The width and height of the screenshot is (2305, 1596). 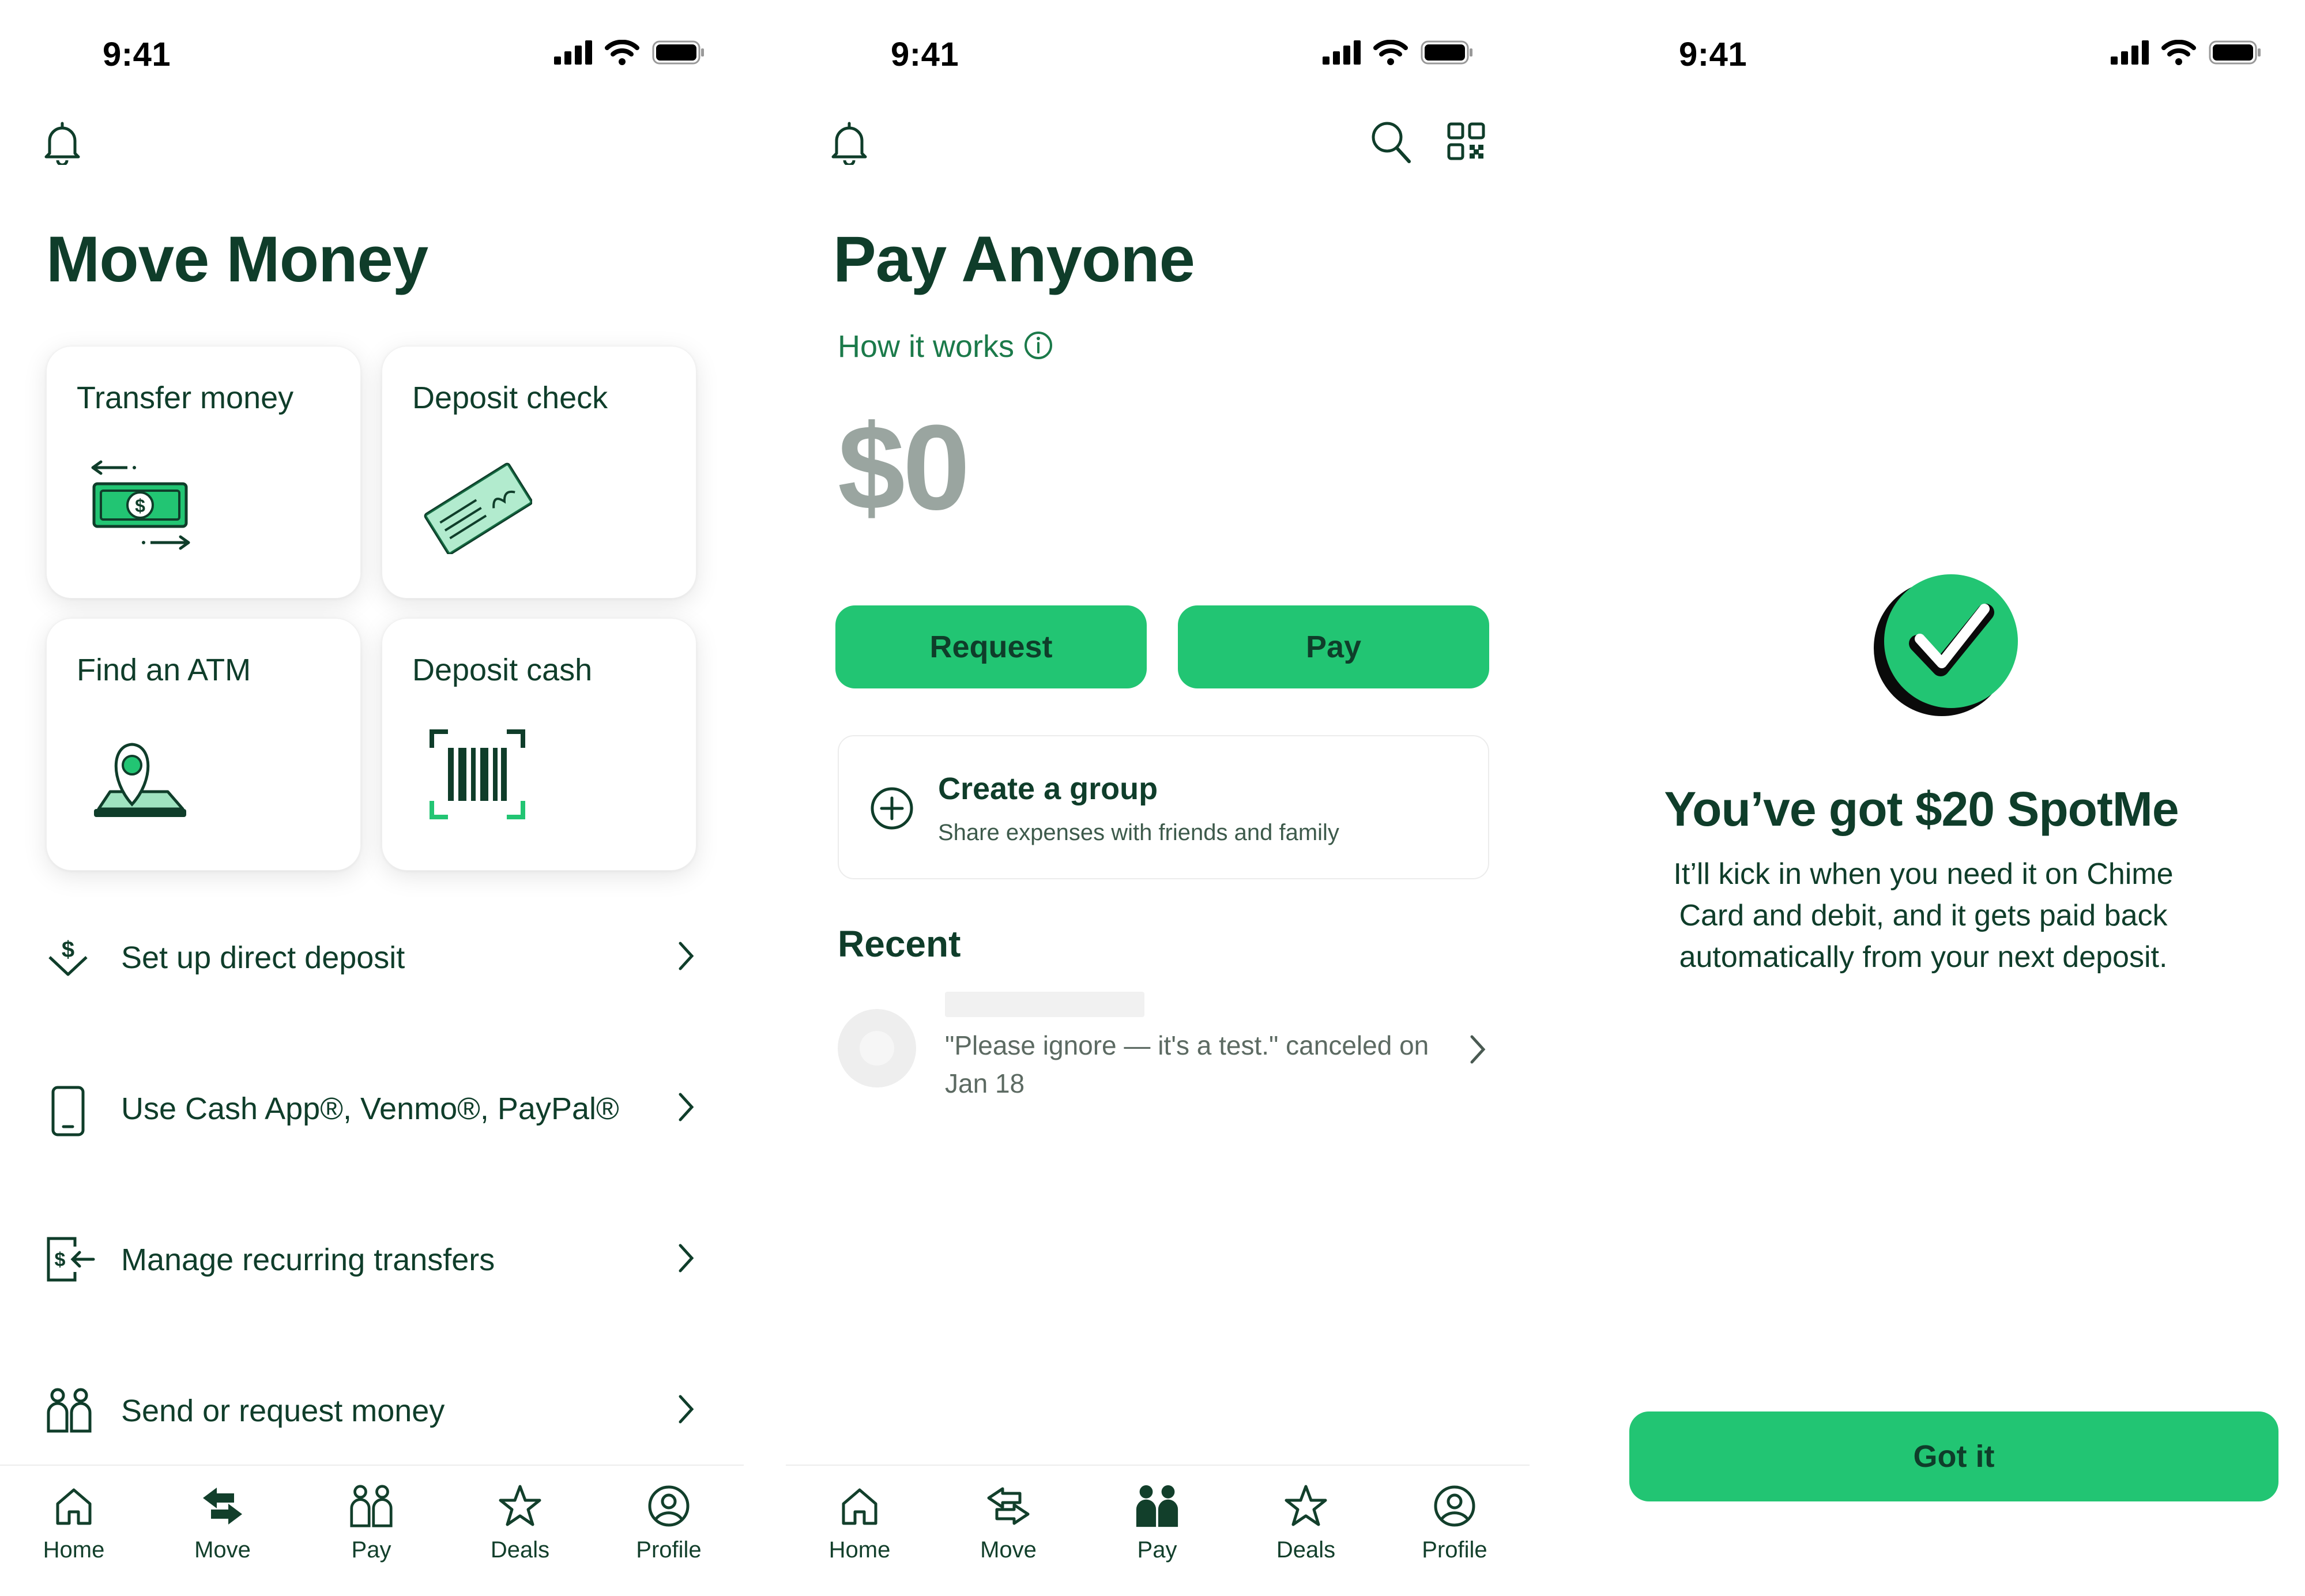 I want to click on pay-button: Pay, so click(x=1333, y=646).